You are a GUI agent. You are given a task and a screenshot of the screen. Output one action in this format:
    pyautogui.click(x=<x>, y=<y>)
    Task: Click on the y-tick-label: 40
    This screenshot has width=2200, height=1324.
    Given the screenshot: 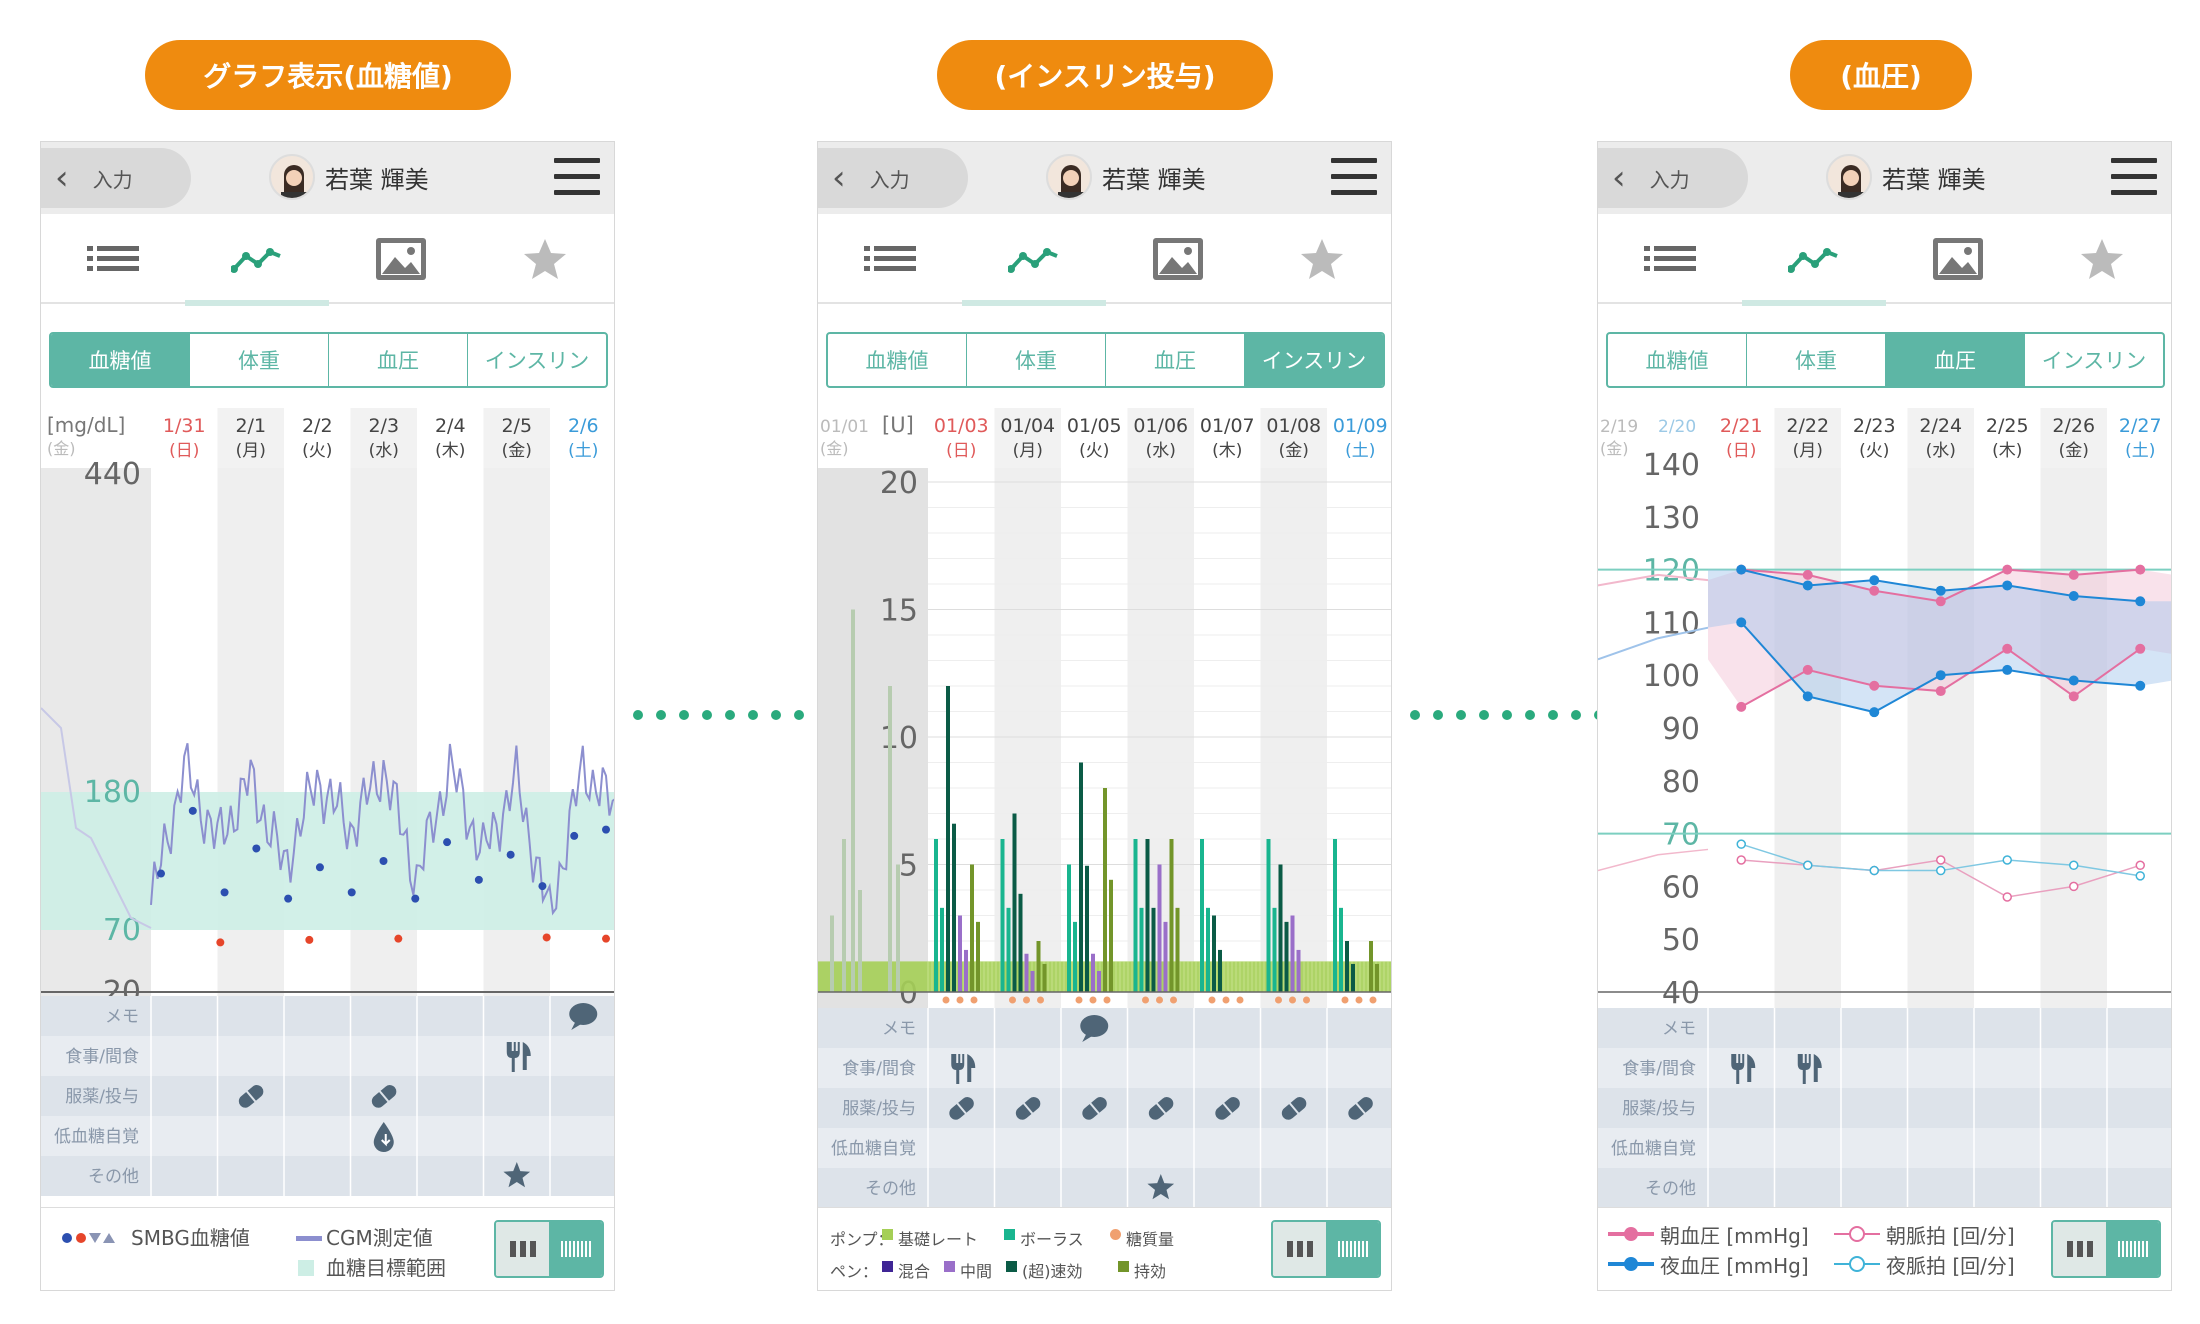 What is the action you would take?
    pyautogui.click(x=1681, y=993)
    